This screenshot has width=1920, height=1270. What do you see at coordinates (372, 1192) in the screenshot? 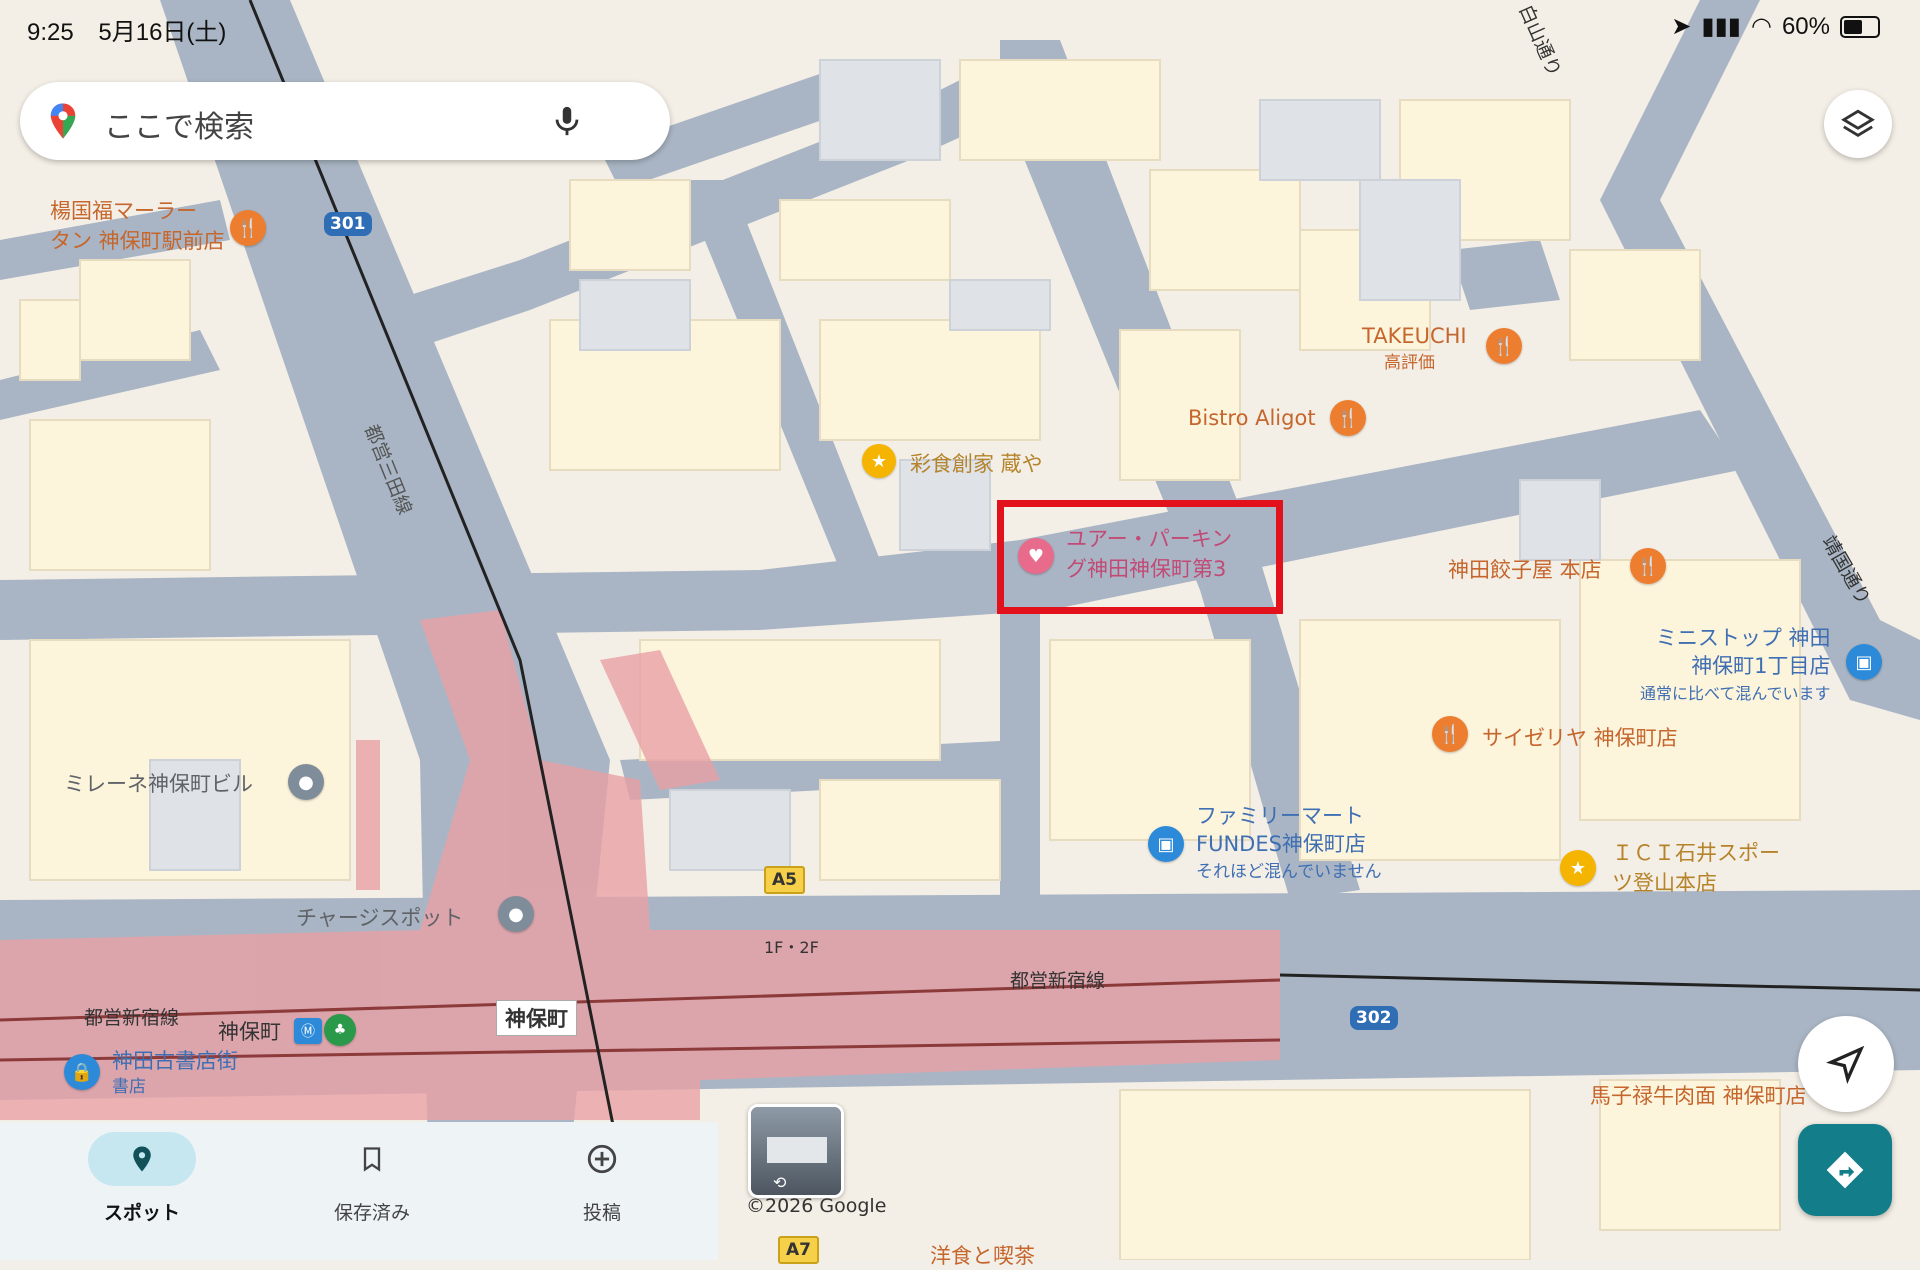
I see `tab-saved: 保存済み` at bounding box center [372, 1192].